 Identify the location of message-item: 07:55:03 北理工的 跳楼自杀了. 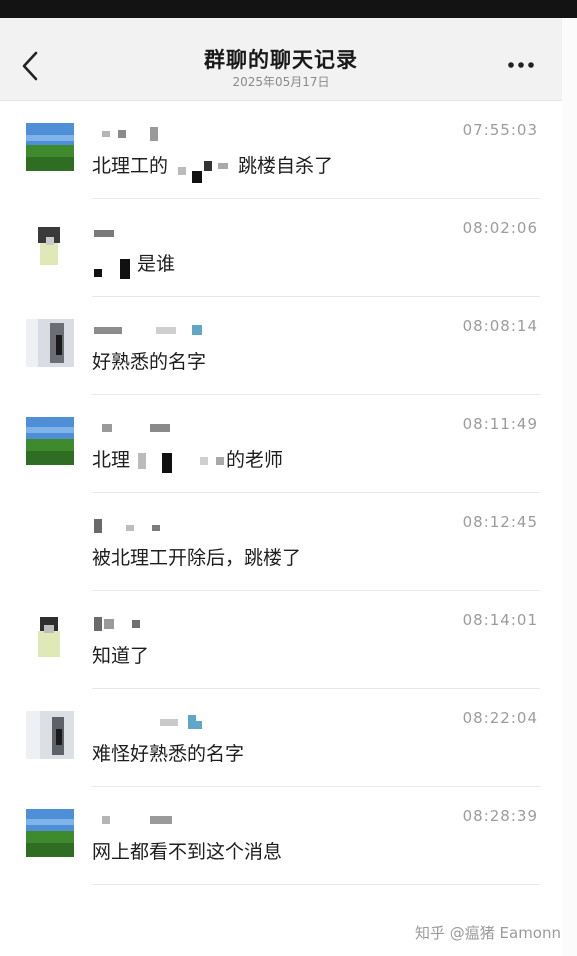
(281, 150).